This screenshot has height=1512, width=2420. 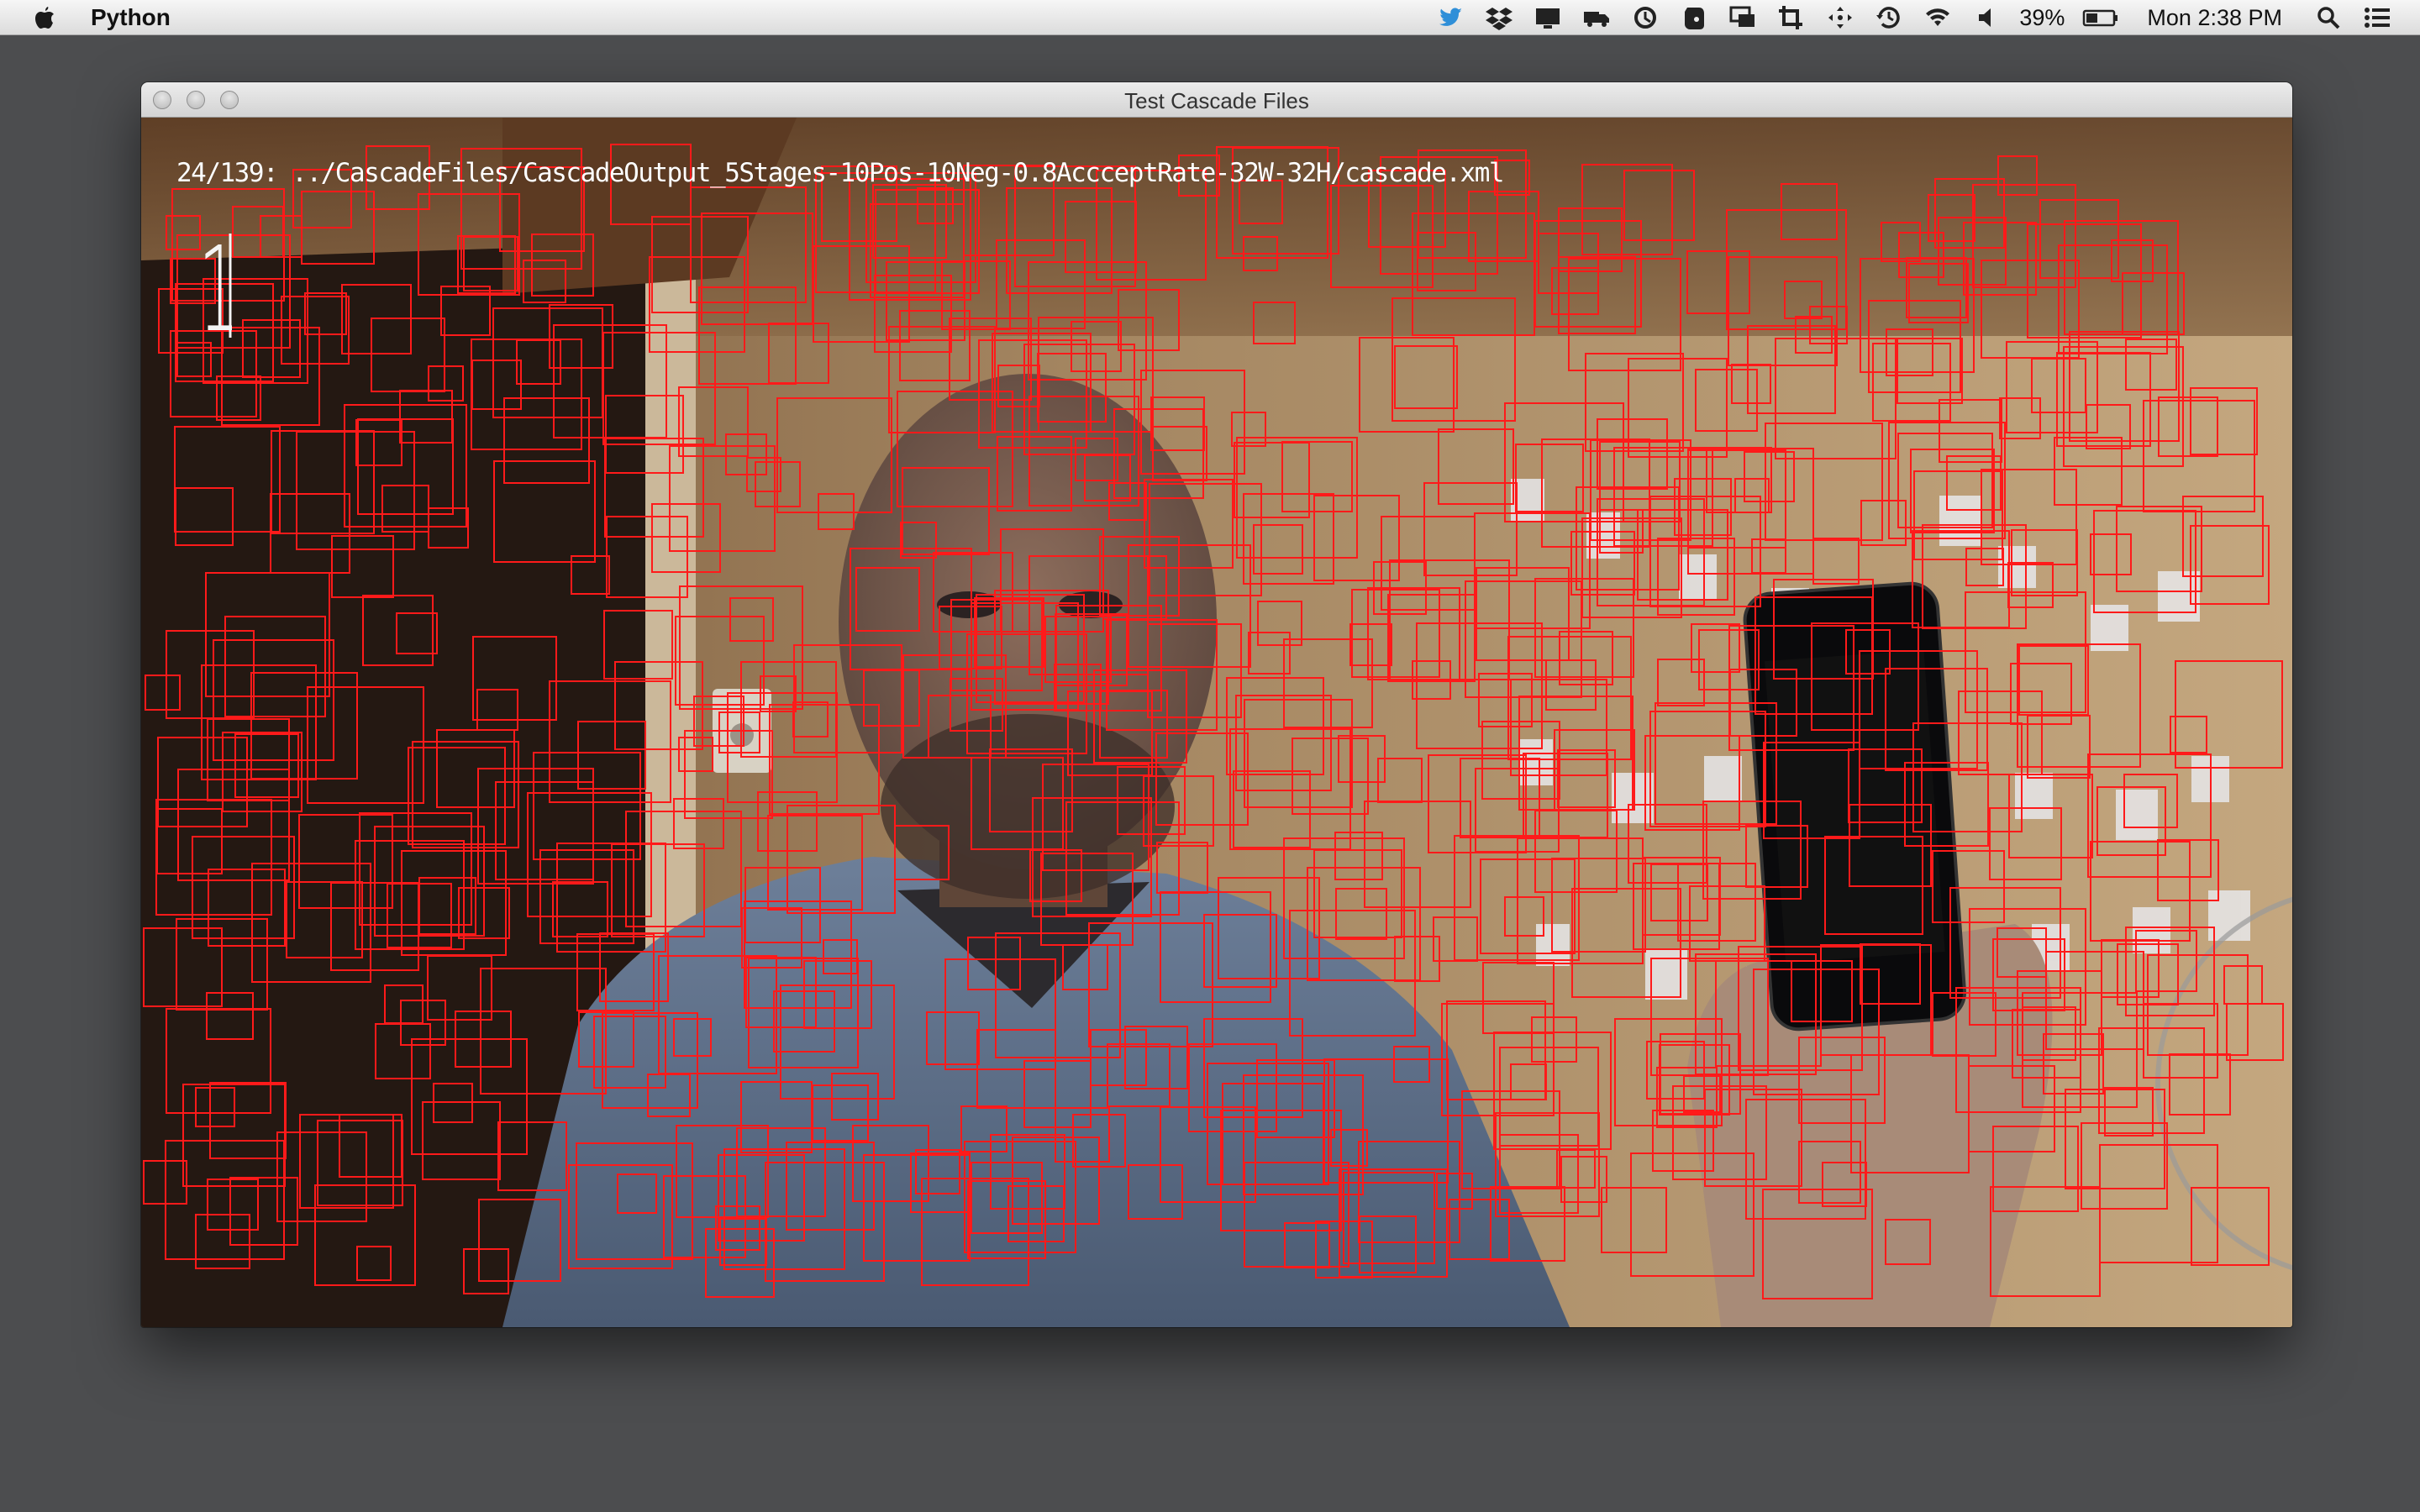 What do you see at coordinates (1840, 17) in the screenshot?
I see `move-icon` at bounding box center [1840, 17].